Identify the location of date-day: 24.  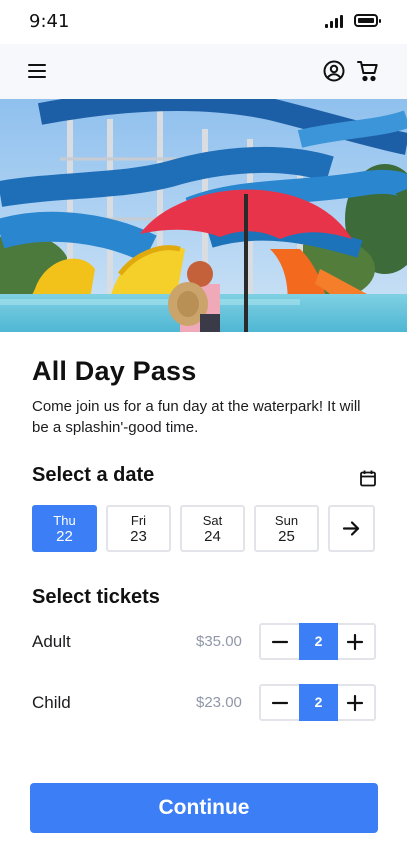
(212, 536).